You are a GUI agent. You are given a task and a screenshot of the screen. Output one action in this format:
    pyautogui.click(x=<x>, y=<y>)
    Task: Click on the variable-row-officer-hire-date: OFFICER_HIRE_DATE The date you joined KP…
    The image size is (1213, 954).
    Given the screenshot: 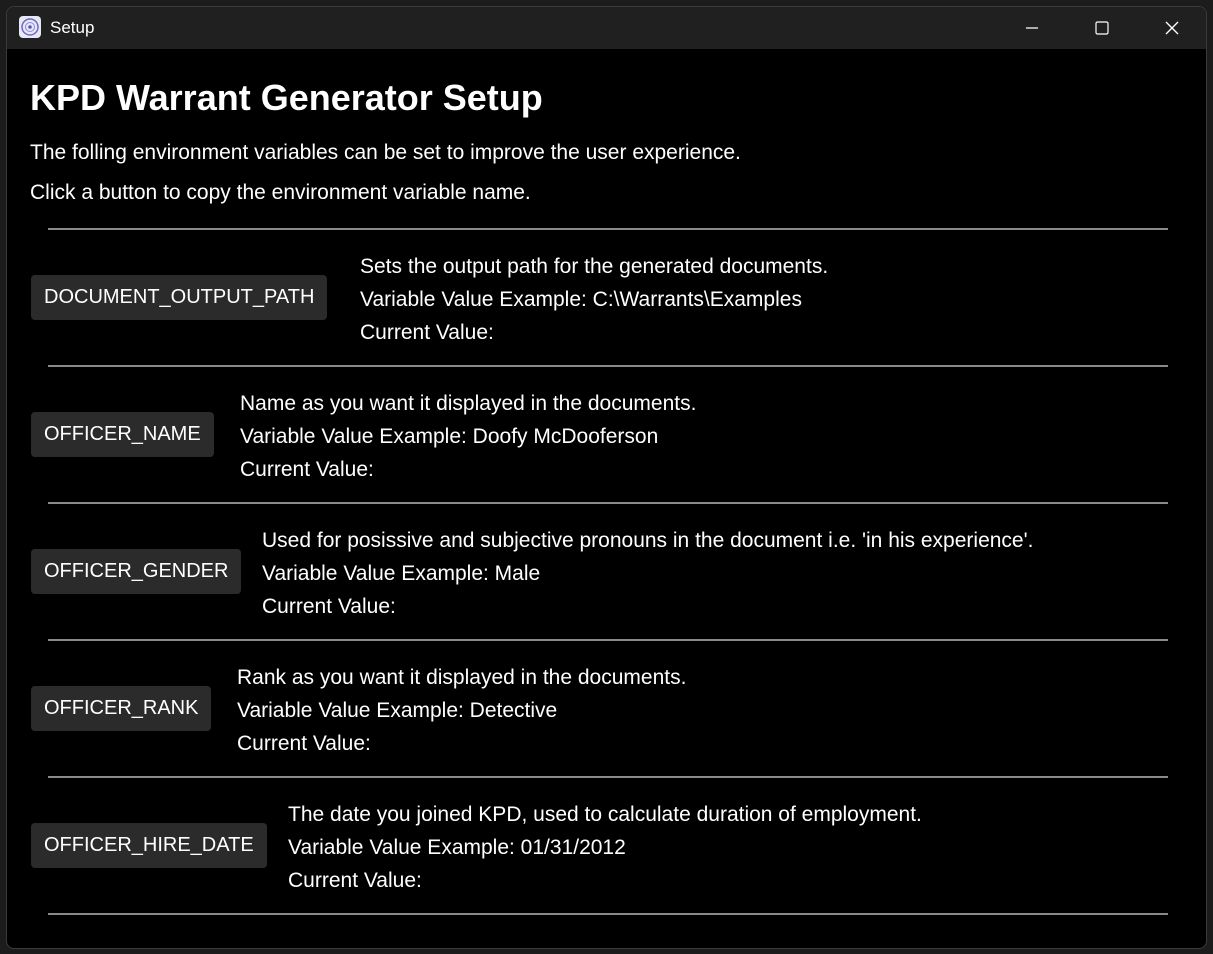 What is the action you would take?
    pyautogui.click(x=606, y=846)
    